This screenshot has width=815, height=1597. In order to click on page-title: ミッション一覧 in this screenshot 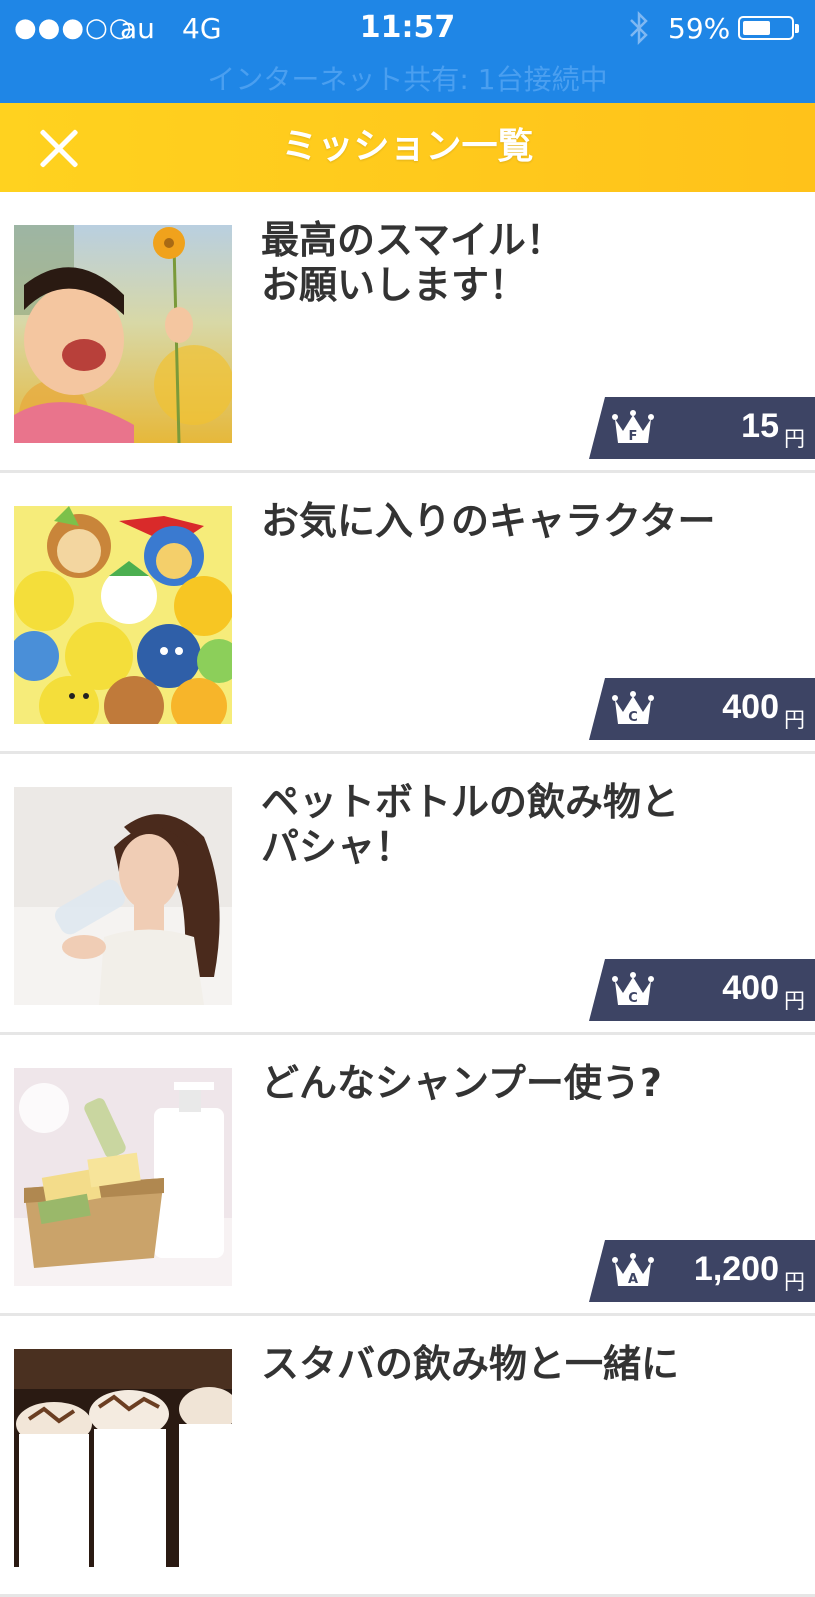, I will do `click(407, 146)`.